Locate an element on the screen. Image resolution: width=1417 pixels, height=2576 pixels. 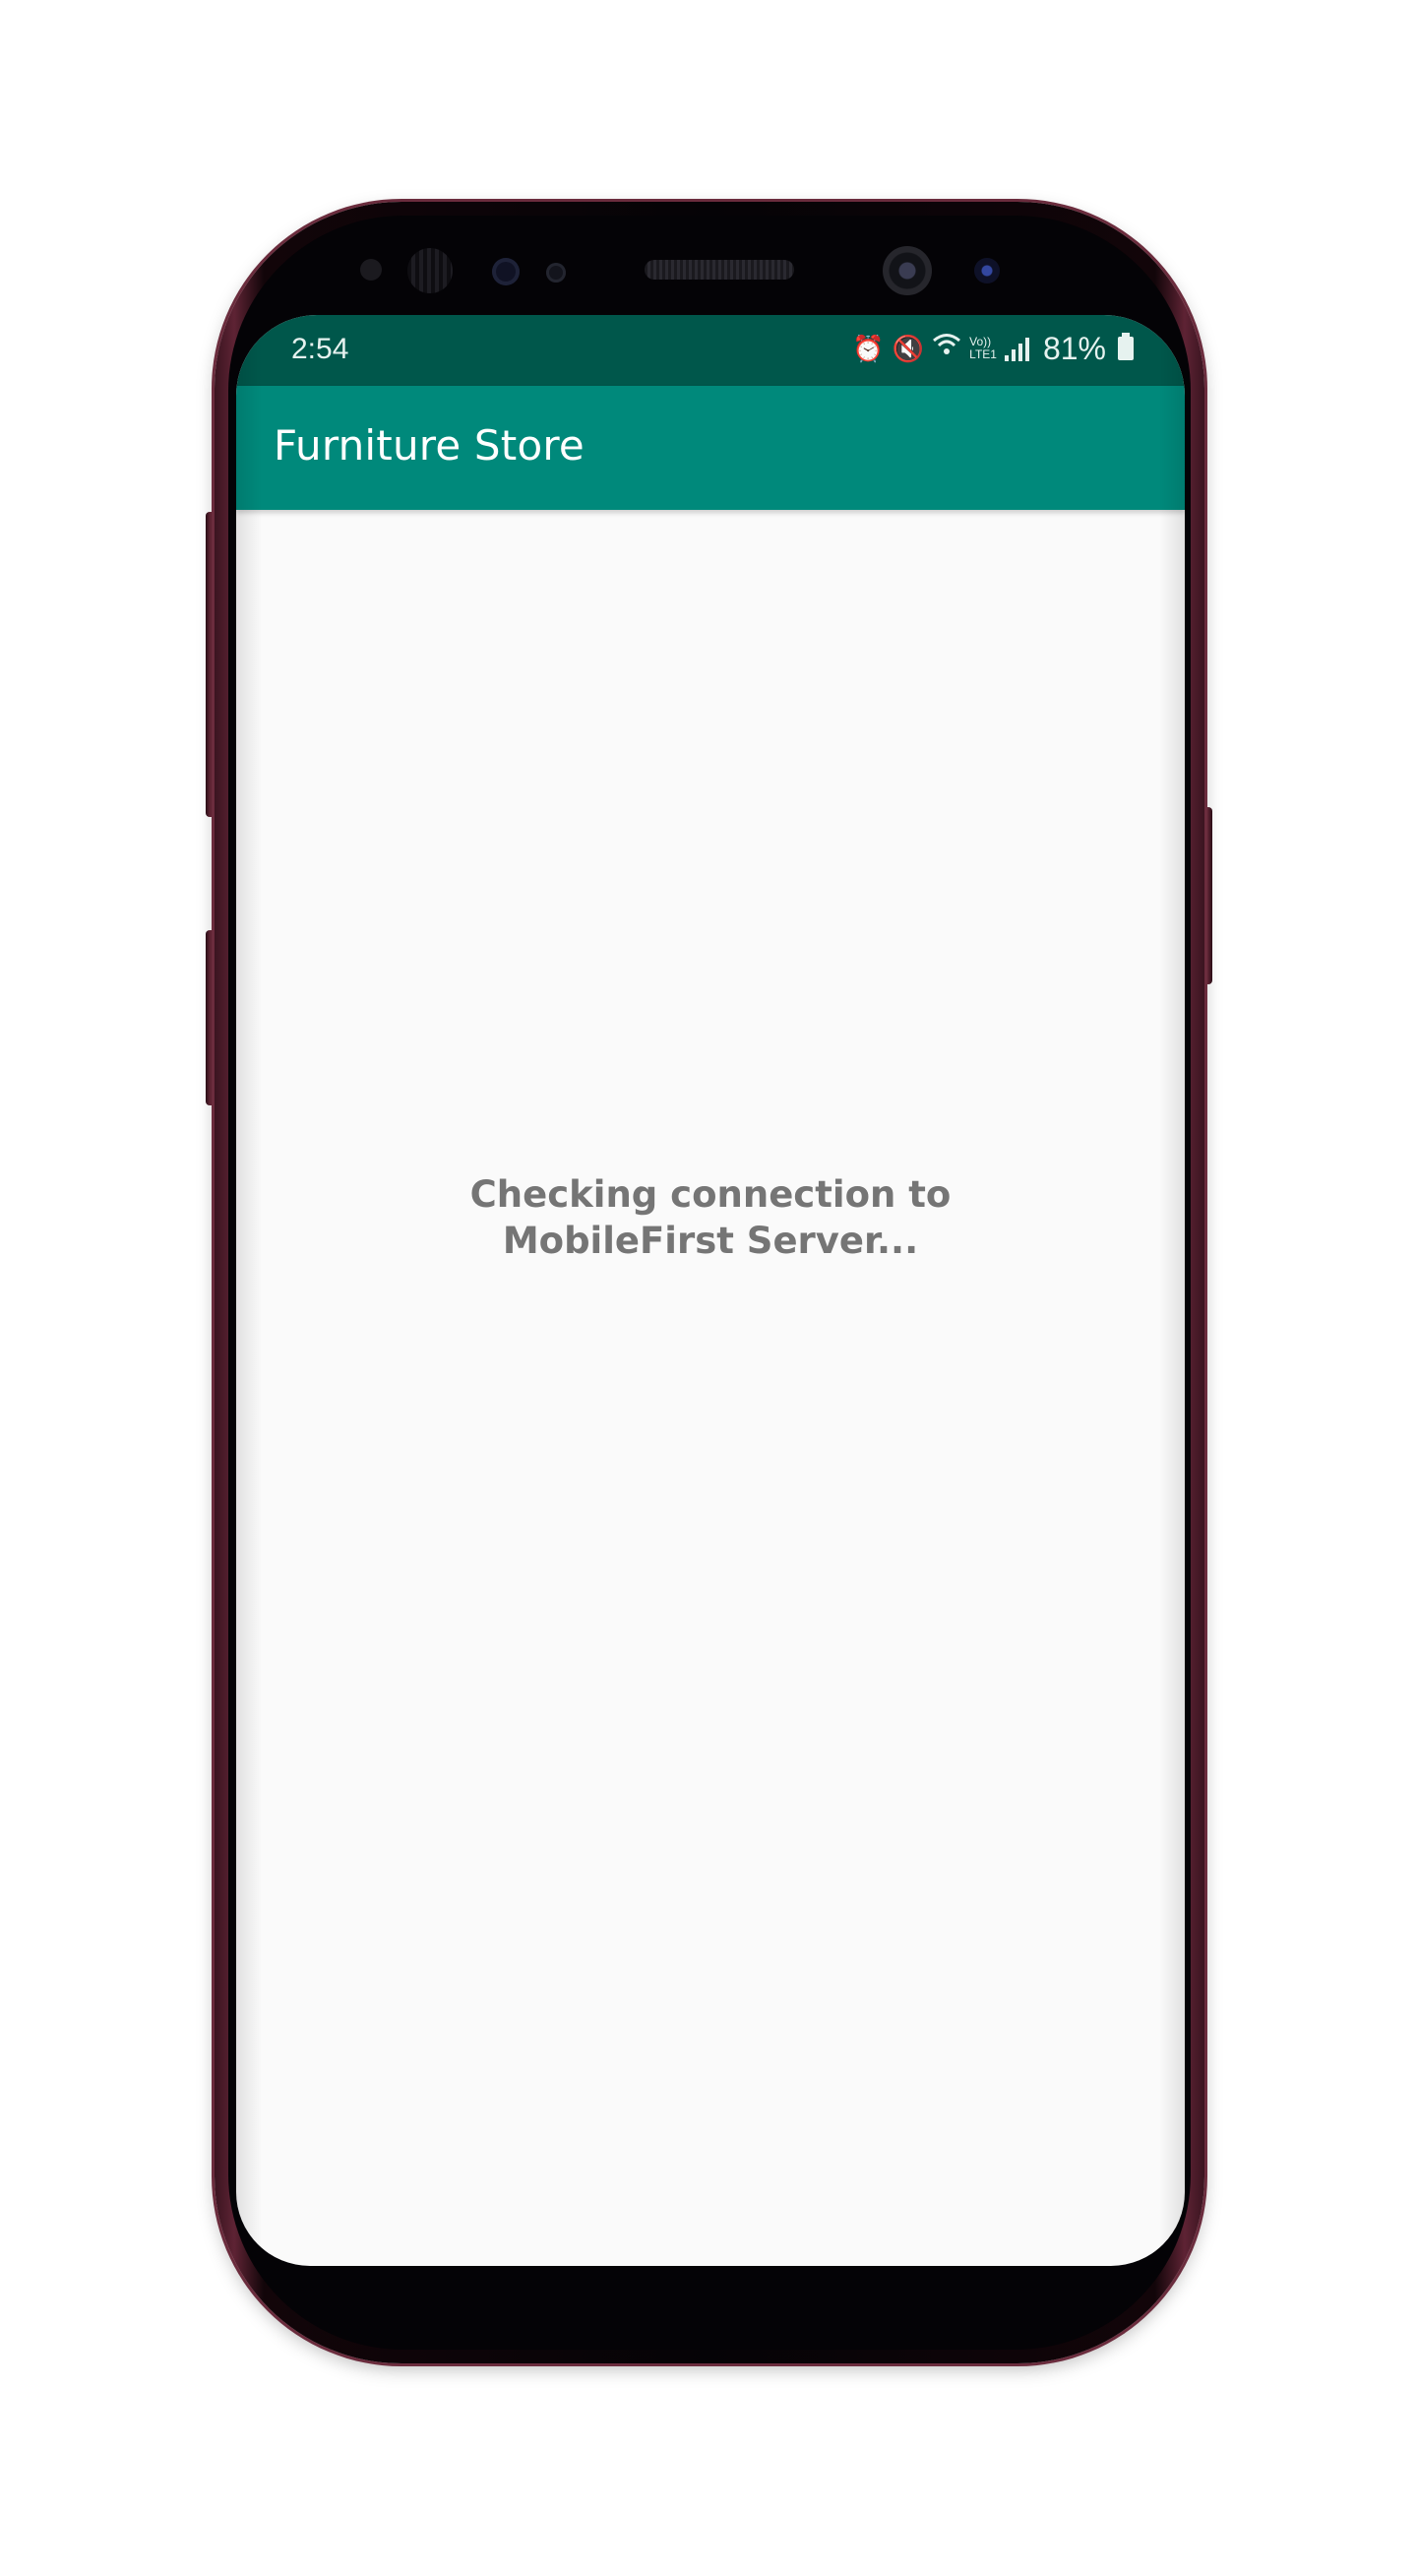
message-line-1: Checking connection to is located at coordinates (710, 1194).